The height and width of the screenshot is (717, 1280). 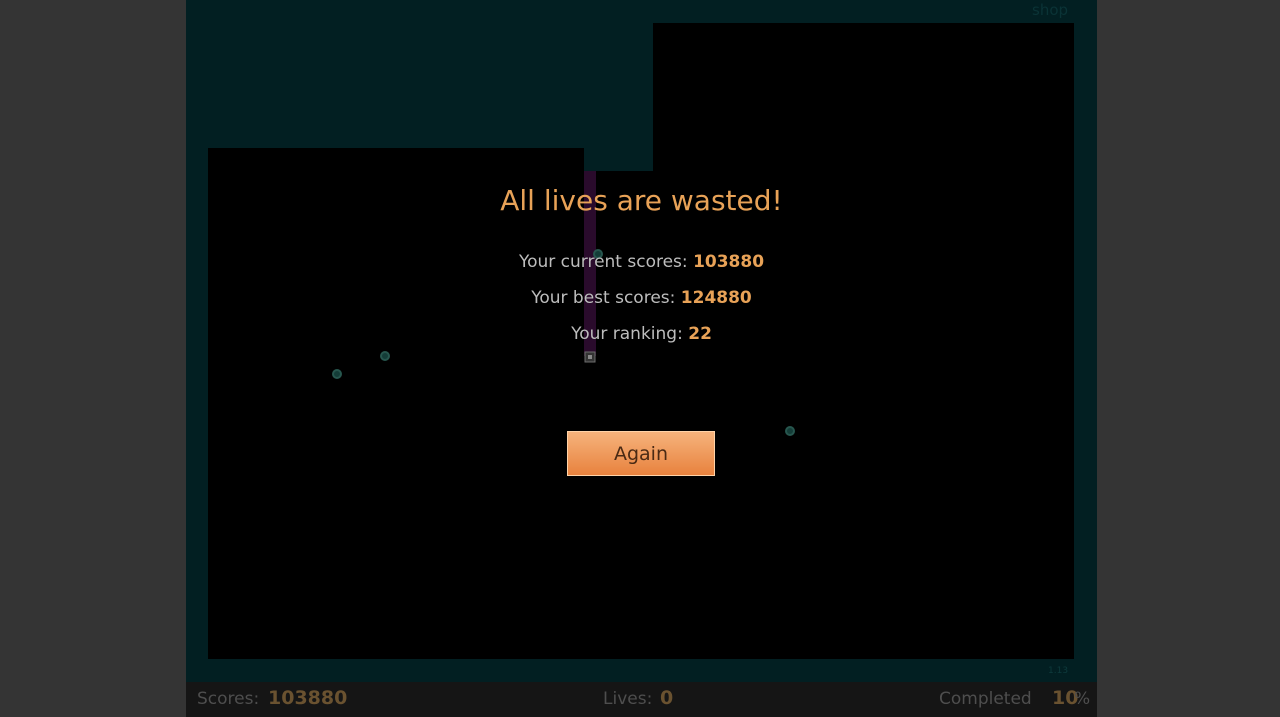 I want to click on lives-label: Lives:, so click(x=628, y=699).